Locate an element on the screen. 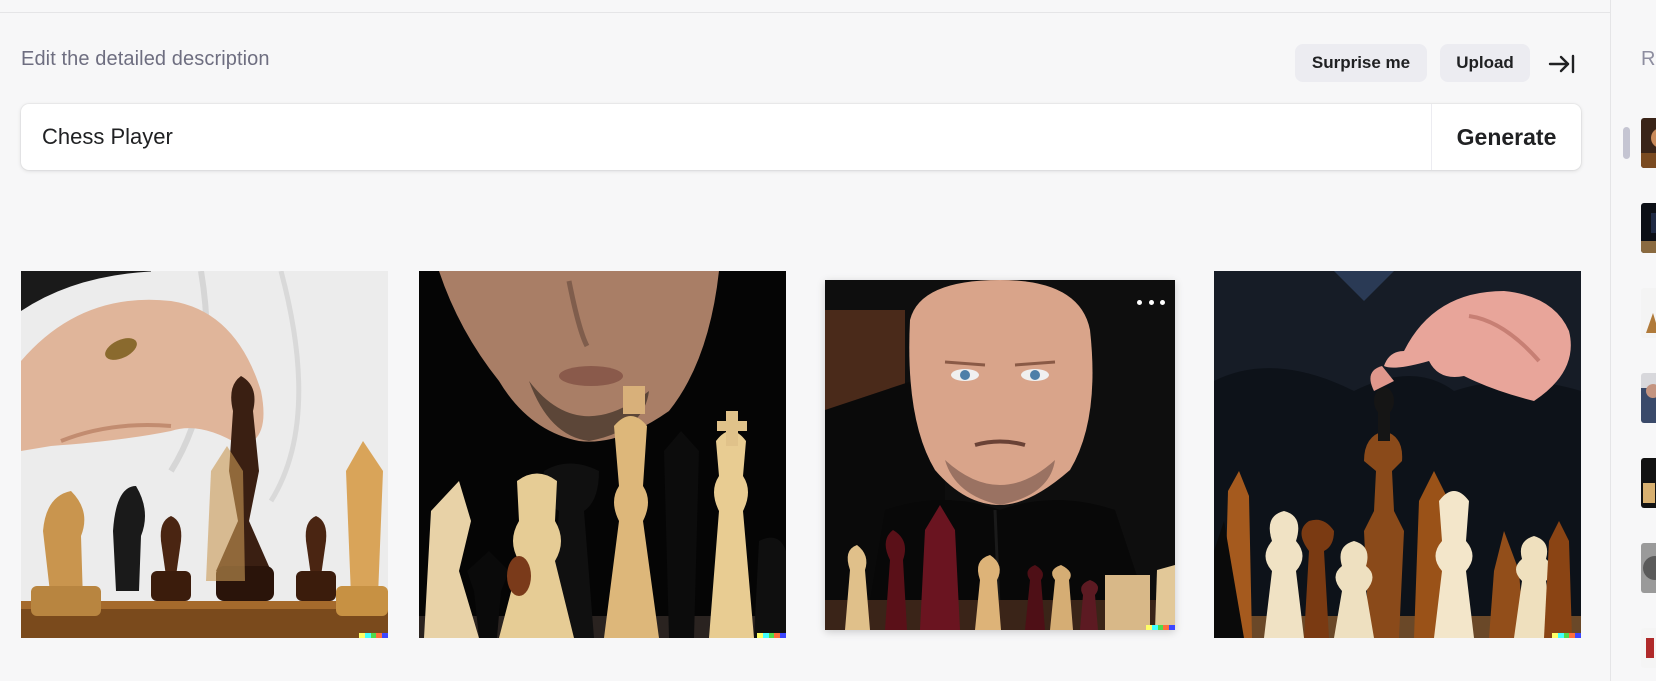  history-sidebar: R is located at coordinates (1633, 340).